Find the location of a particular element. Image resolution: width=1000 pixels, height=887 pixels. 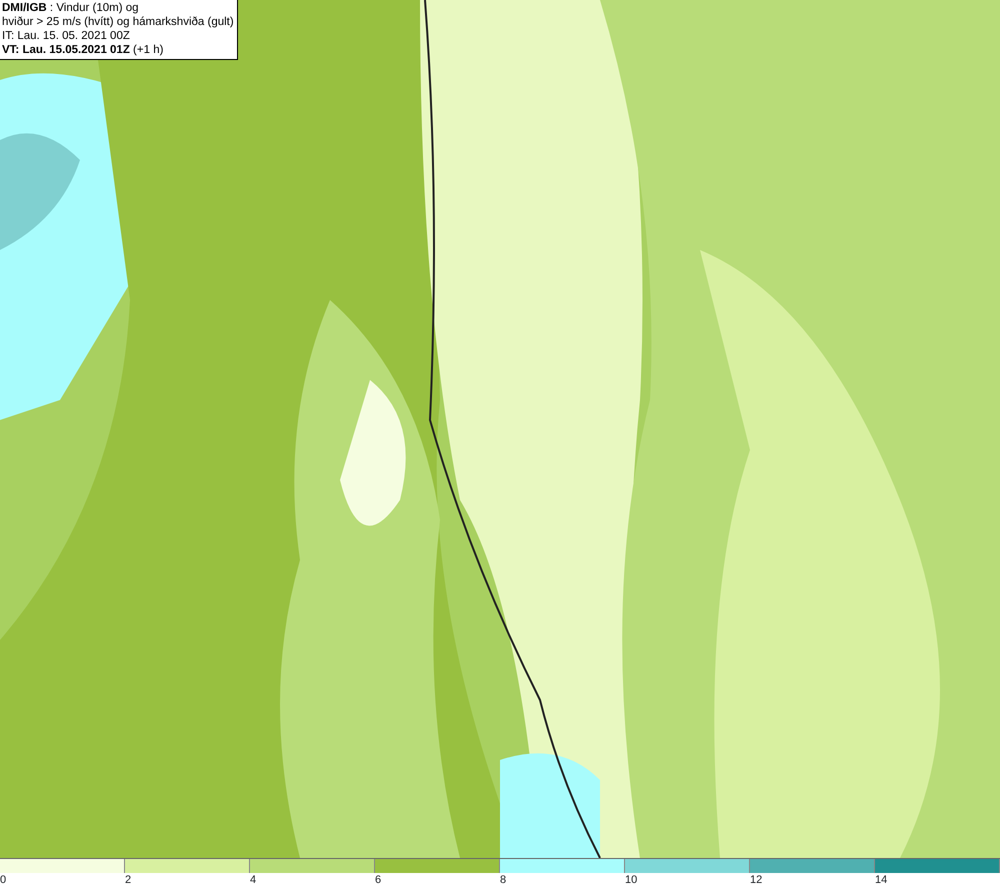

legend-tick-label: 10 is located at coordinates (631, 880).